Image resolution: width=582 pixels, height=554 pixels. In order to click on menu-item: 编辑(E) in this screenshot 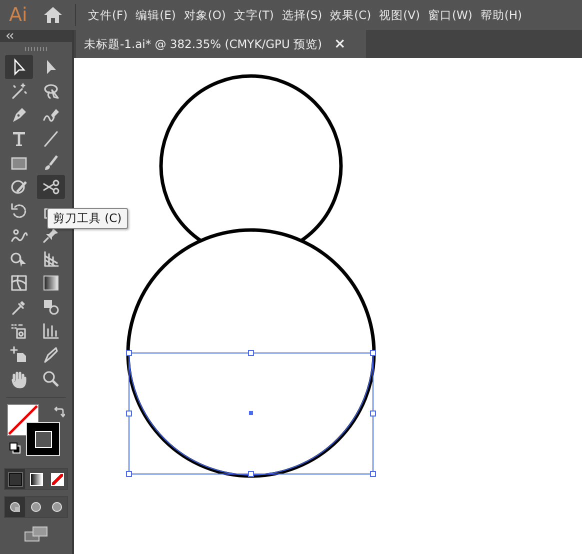, I will do `click(156, 15)`.